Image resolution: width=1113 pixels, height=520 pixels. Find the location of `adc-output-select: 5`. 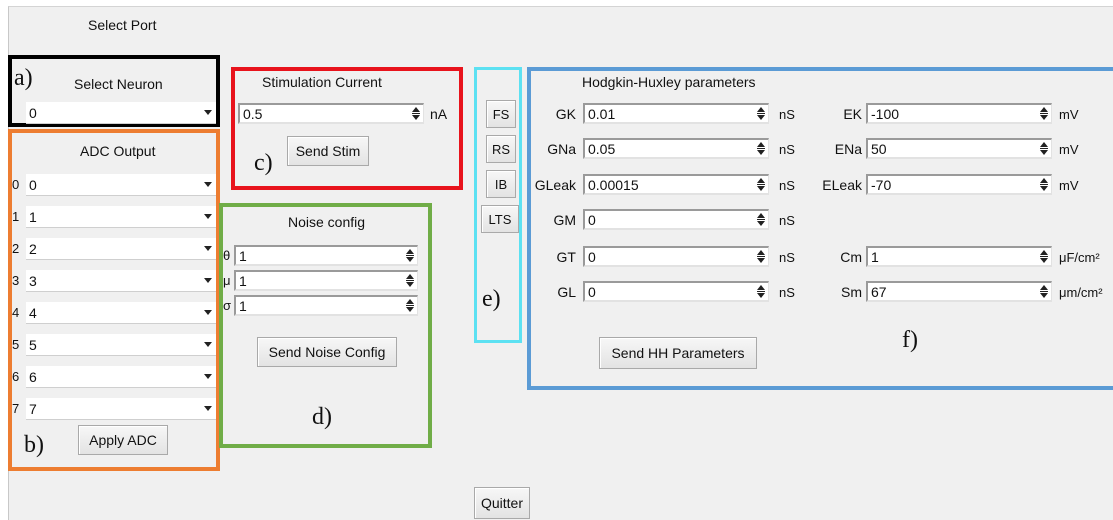

adc-output-select: 5 is located at coordinates (121, 345).